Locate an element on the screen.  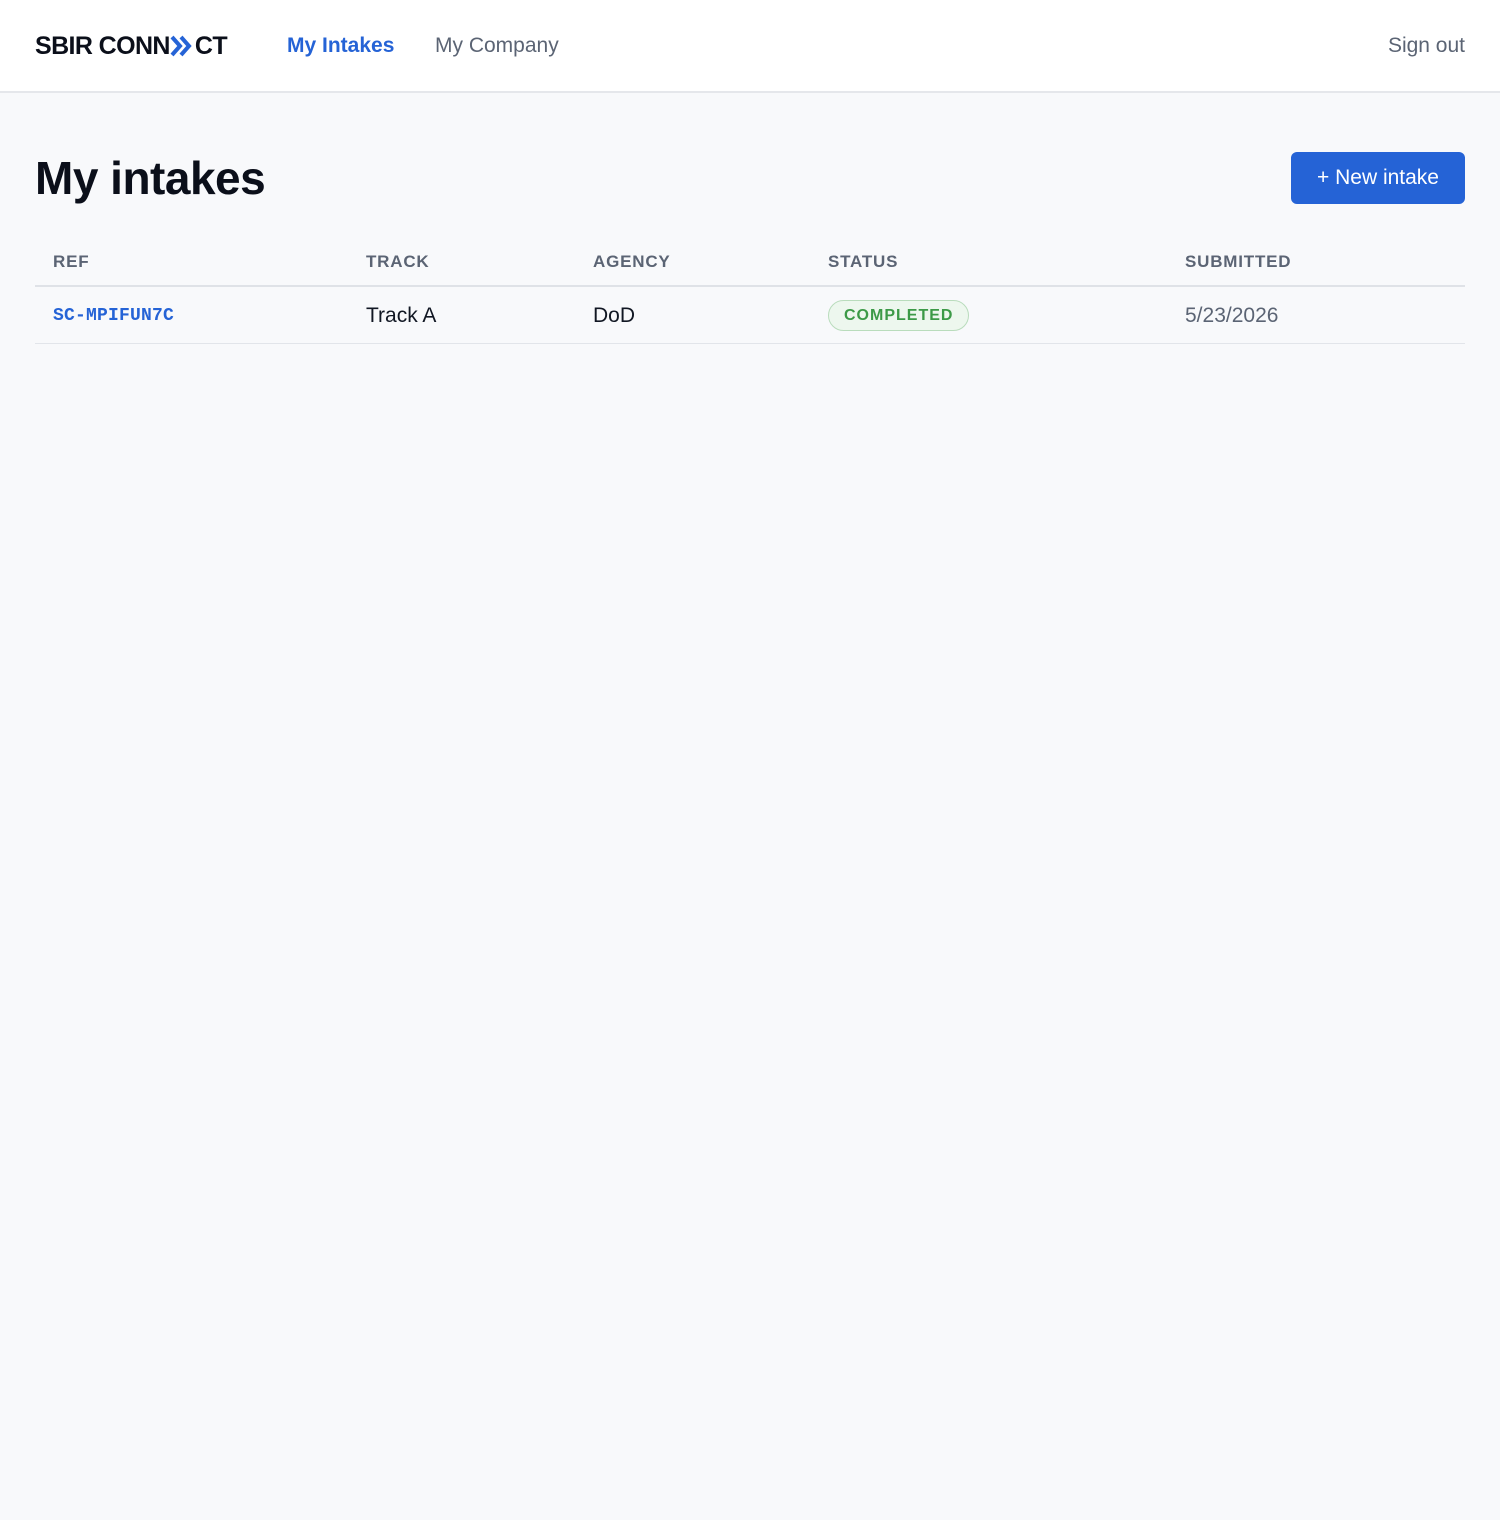
table-header-row: REF TRACK AGENCY STATUS SUBMITTED is located at coordinates (750, 263).